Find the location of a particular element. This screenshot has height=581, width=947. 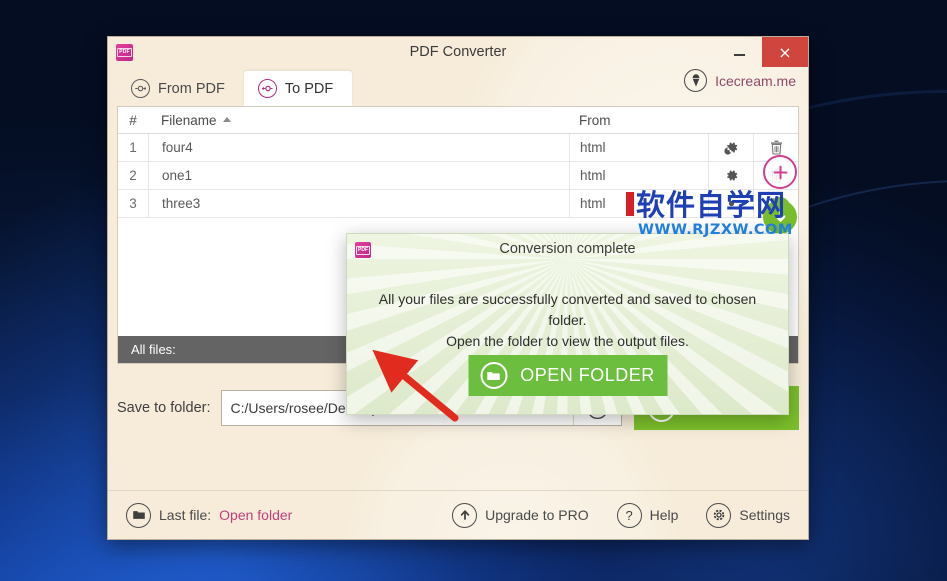

row-number: 2 is located at coordinates (133, 175).